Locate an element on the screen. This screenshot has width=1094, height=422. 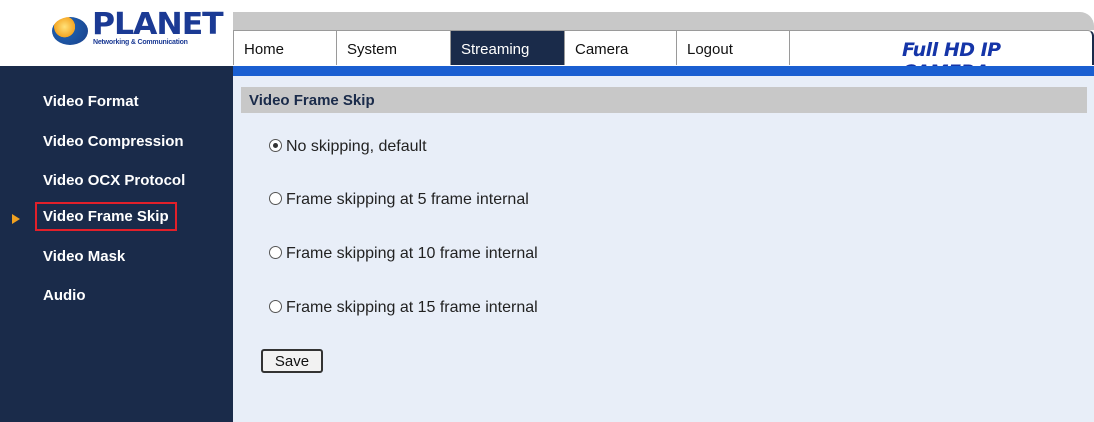
option-skip-10: Frame skipping at 10 frame internal is located at coordinates (403, 254).